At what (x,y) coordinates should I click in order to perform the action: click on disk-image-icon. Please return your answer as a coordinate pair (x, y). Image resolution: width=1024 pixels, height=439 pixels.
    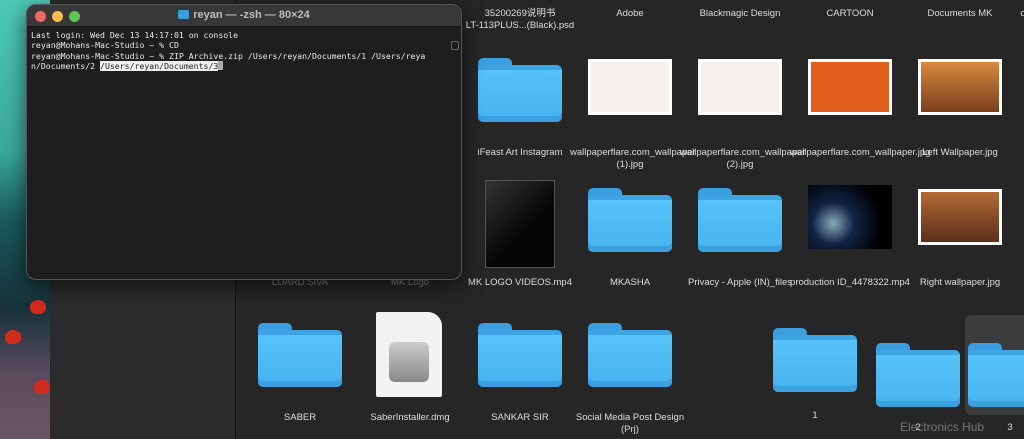
    Looking at the image, I should click on (409, 354).